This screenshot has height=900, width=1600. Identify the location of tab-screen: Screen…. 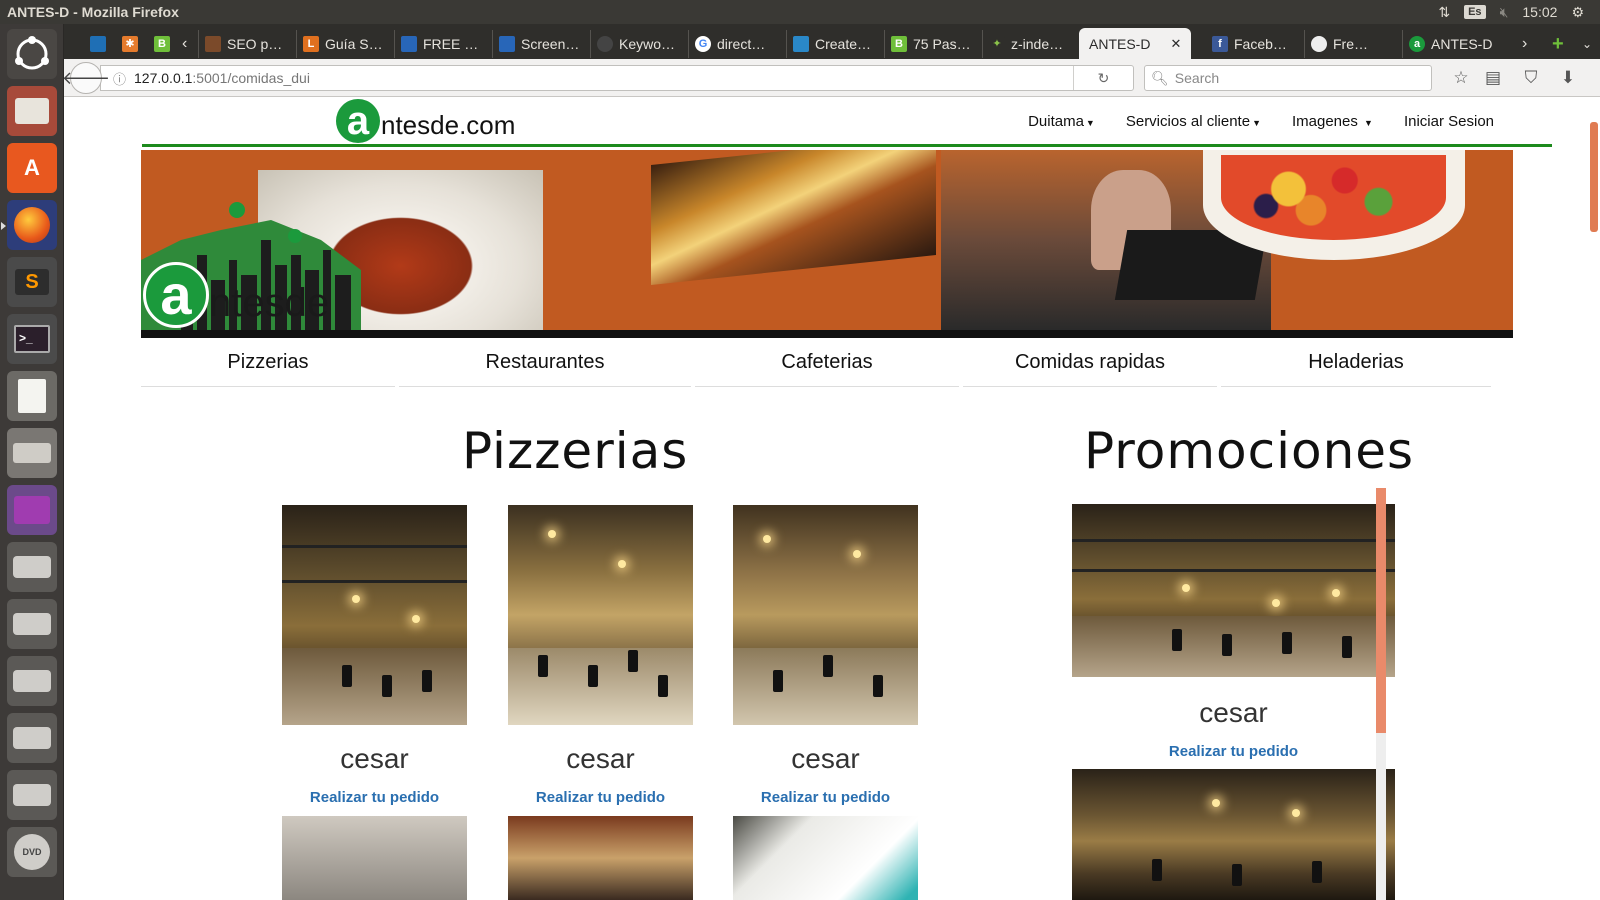
(540, 44).